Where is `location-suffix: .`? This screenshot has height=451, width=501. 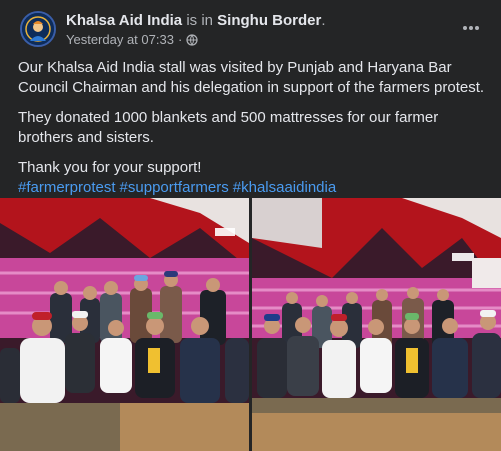
location-suffix: . is located at coordinates (323, 20).